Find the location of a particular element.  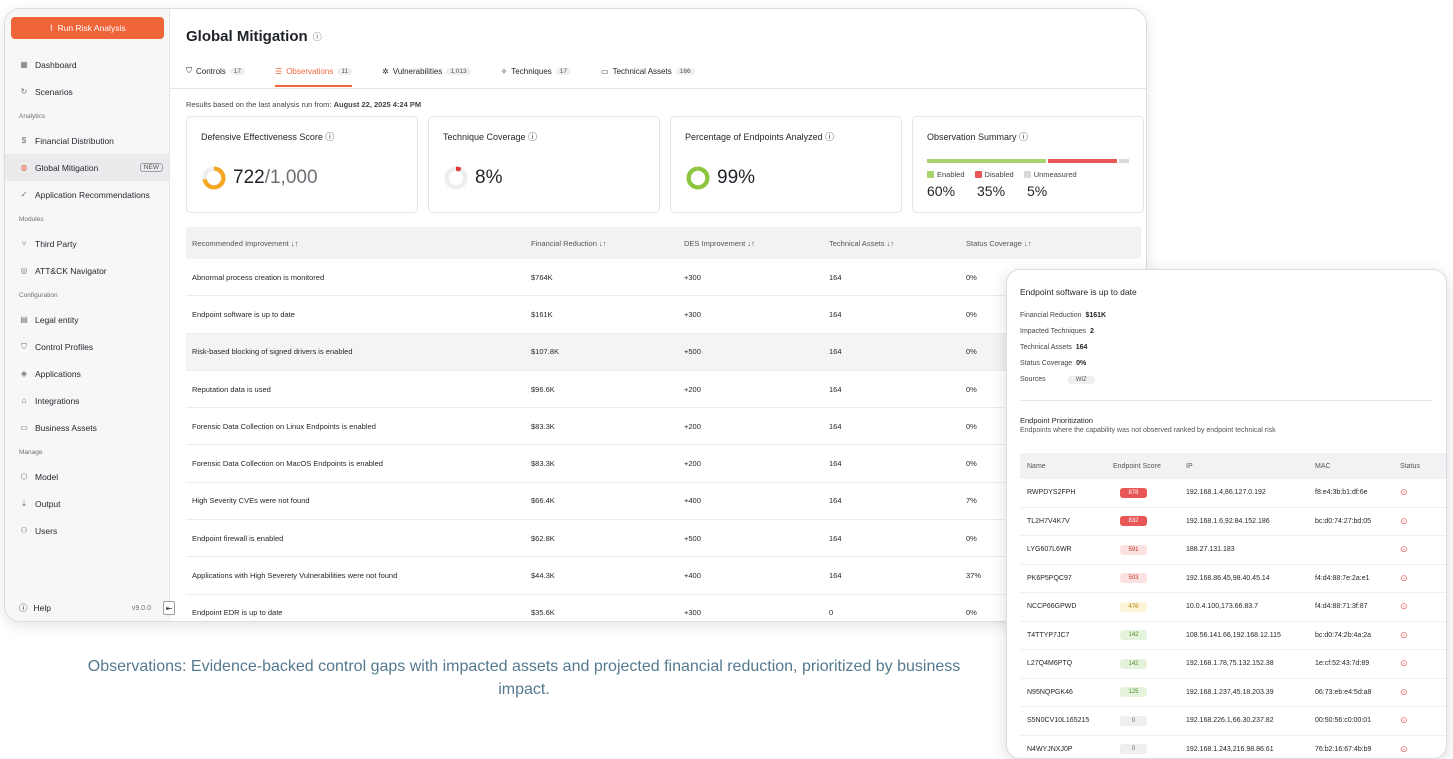

endpoint-row: LYG607L6WR591188.27.131.183⊙ is located at coordinates (1233, 550).